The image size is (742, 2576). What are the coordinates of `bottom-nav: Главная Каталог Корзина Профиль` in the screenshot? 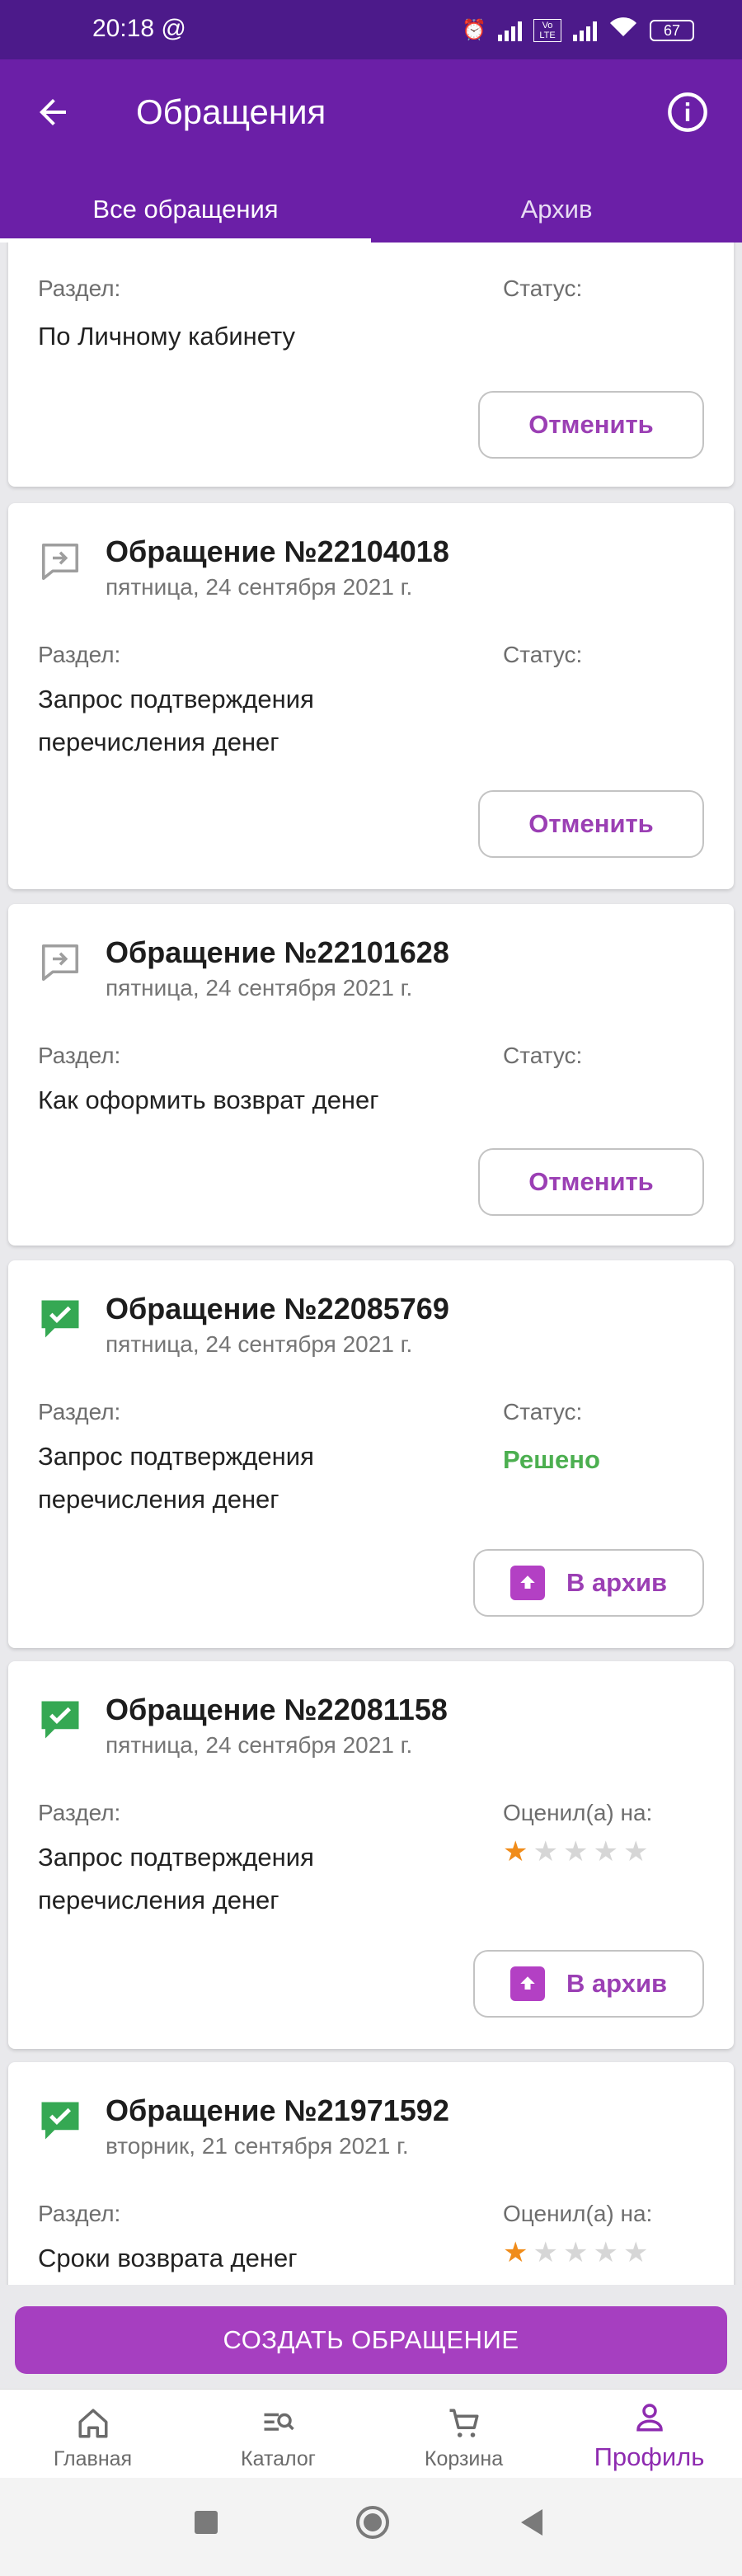 It's located at (371, 2433).